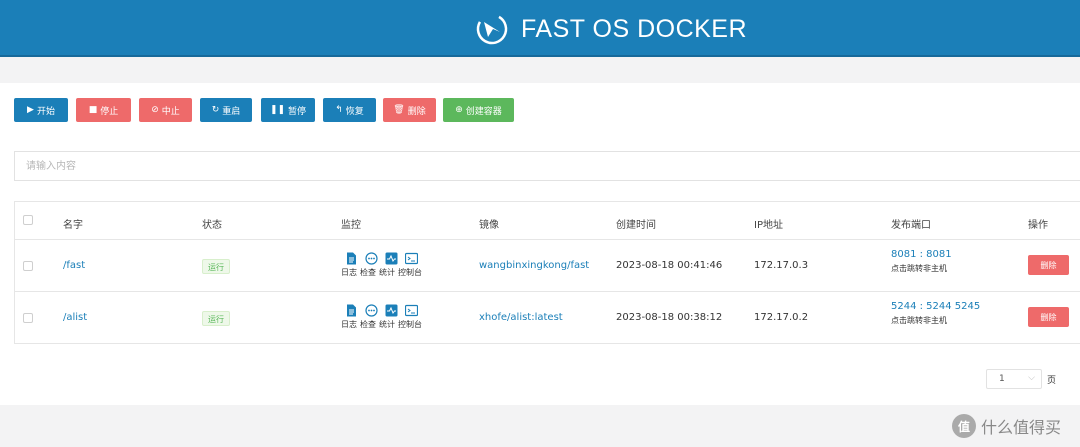  Describe the element at coordinates (1021, 427) in the screenshot. I see `watermark-text: 什么值得买` at that location.